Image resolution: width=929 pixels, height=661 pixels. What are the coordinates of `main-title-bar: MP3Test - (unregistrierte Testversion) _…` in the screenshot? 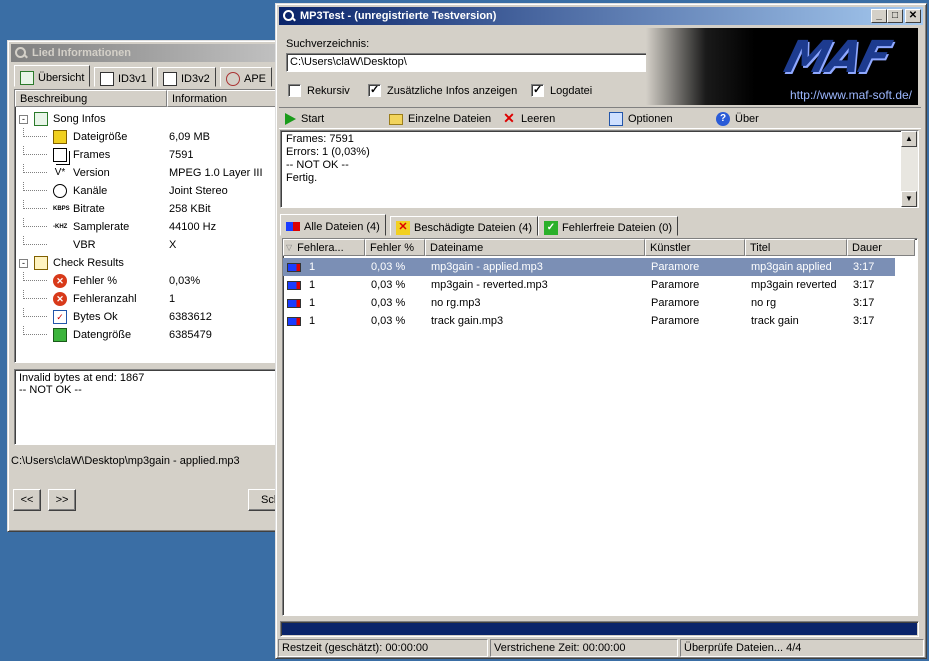 It's located at (601, 16).